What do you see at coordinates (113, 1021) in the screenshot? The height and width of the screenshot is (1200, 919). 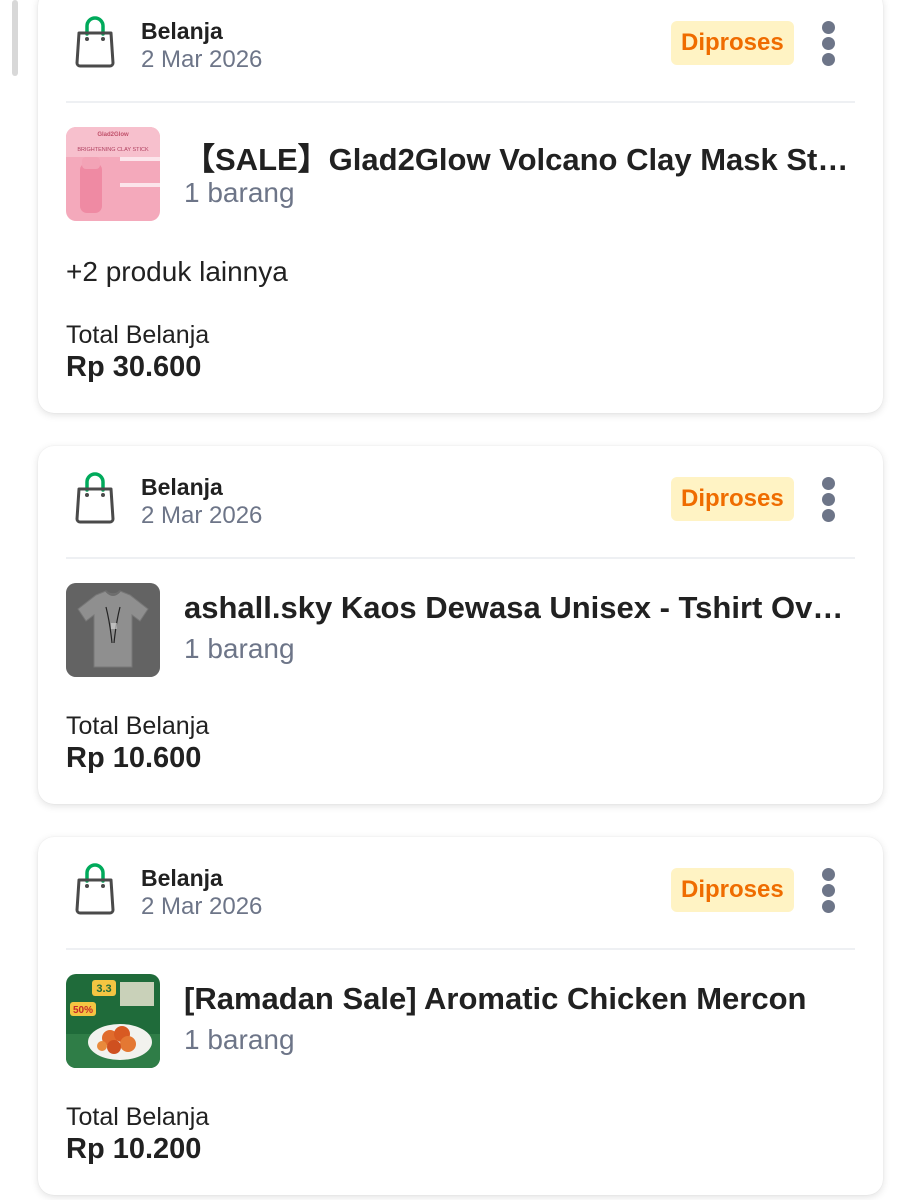 I see `chicken-mercon-product-image: 3.3 50%` at bounding box center [113, 1021].